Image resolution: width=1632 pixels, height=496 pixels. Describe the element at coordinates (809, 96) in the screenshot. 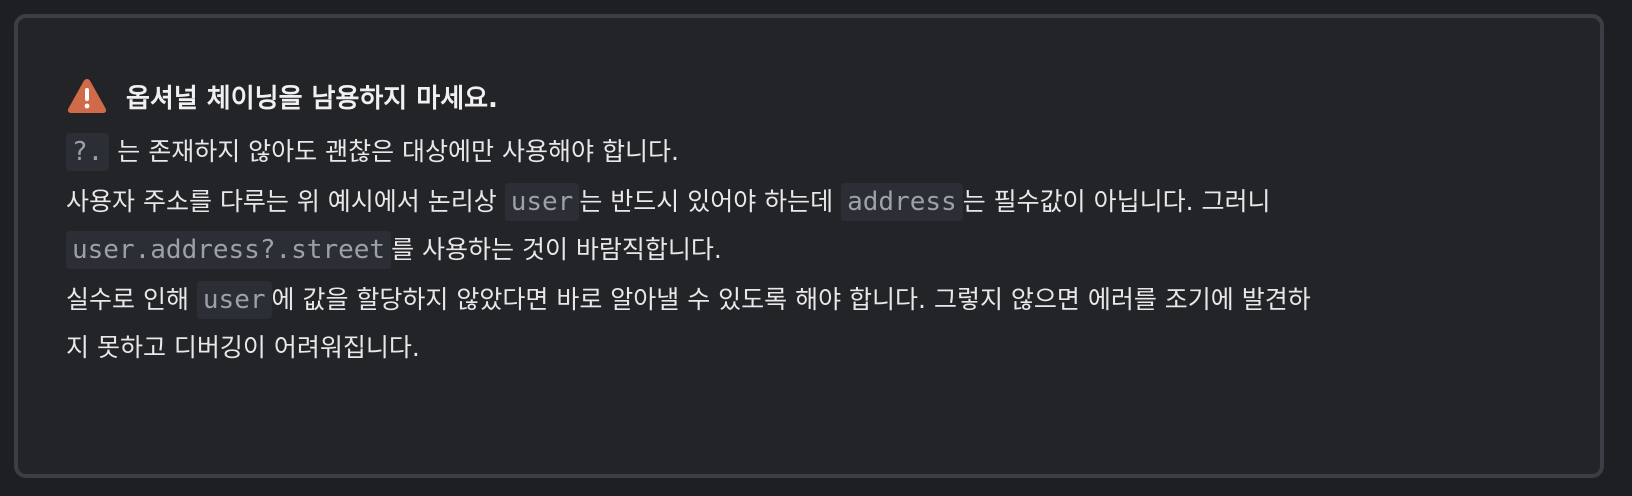

I see `callout-header: 옵셔널 체이닝을 남용하지 마세요.` at that location.